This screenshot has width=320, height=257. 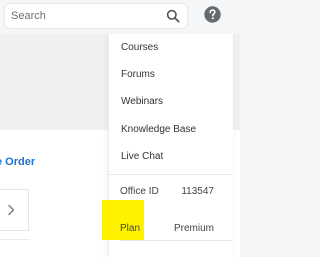 What do you see at coordinates (197, 191) in the screenshot?
I see `office-id-value: 113547` at bounding box center [197, 191].